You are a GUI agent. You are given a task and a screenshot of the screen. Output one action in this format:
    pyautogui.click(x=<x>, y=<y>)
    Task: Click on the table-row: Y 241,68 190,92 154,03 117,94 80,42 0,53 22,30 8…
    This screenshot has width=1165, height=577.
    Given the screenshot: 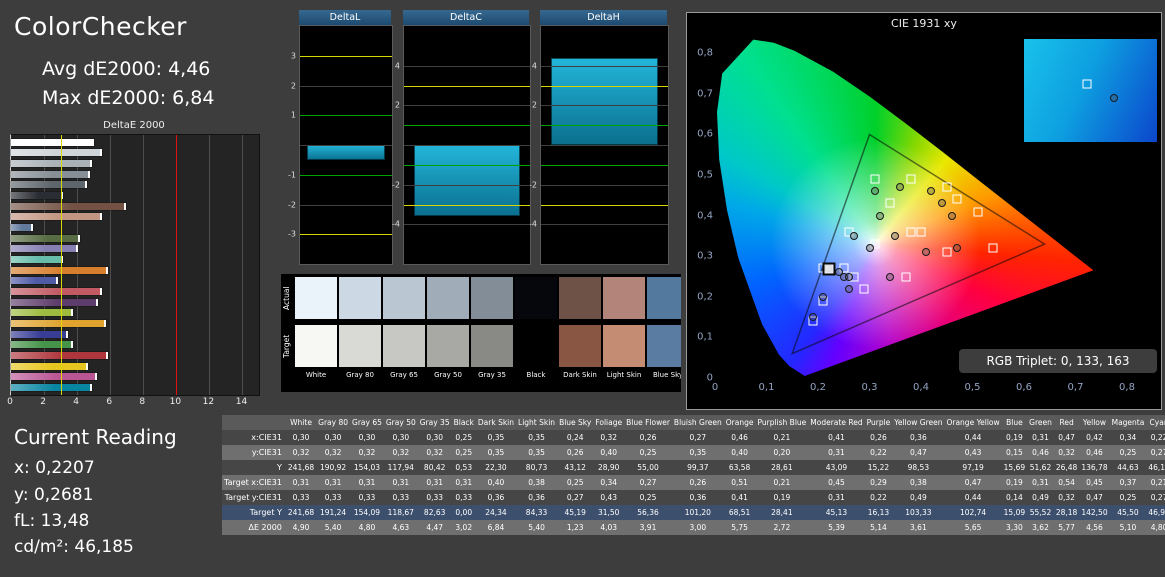 What is the action you would take?
    pyautogui.click(x=693, y=467)
    